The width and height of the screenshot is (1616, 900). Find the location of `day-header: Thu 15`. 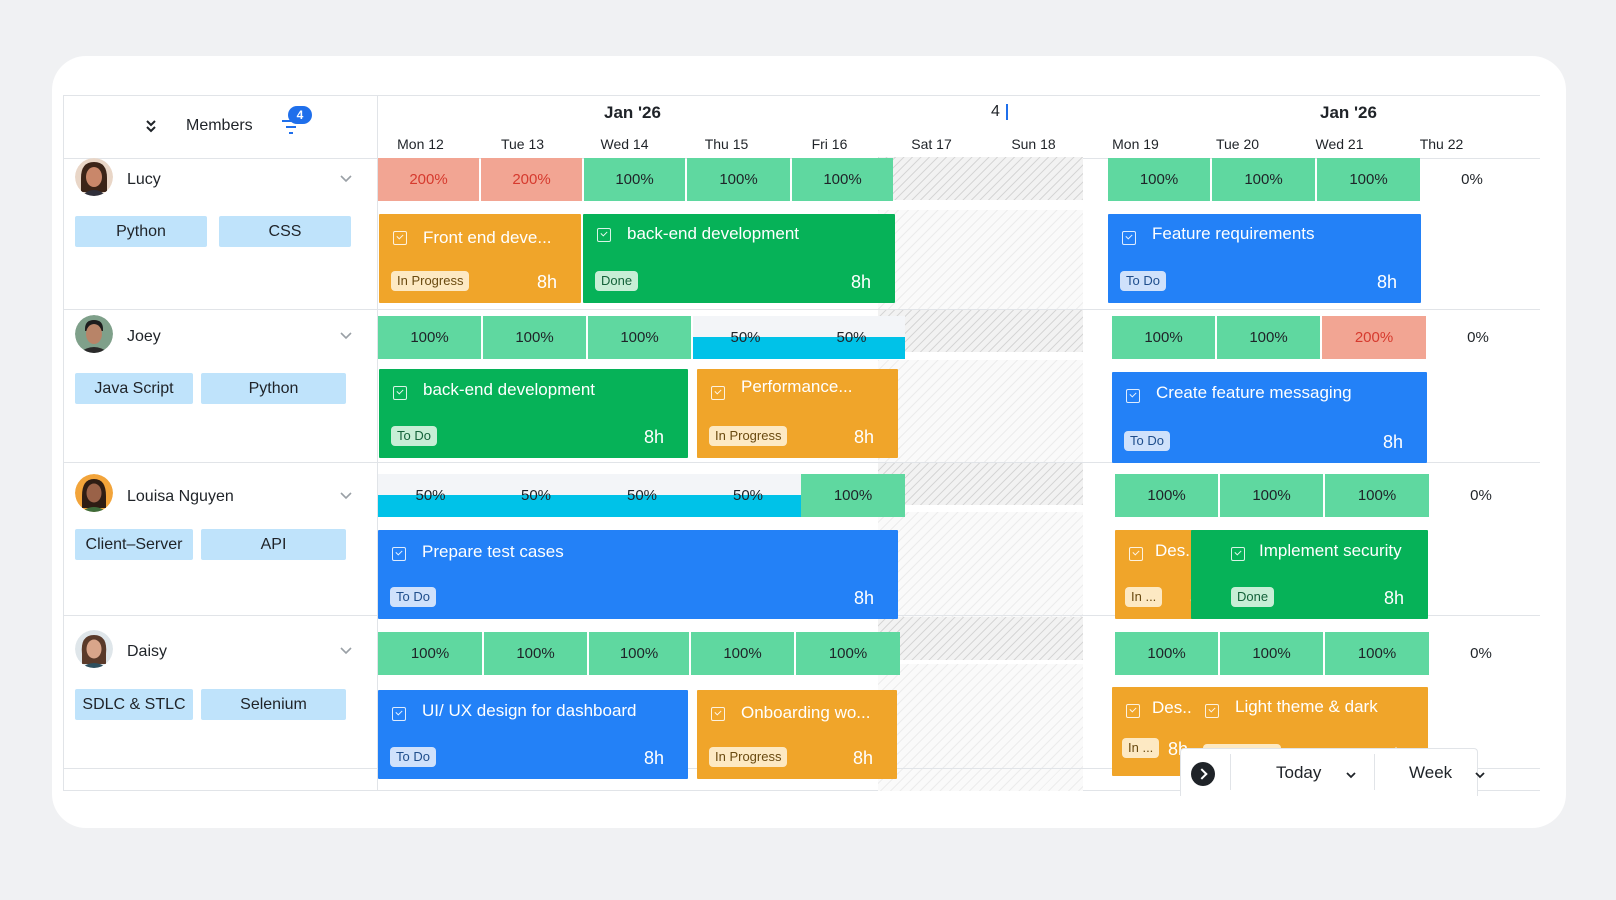

day-header: Thu 15 is located at coordinates (726, 144).